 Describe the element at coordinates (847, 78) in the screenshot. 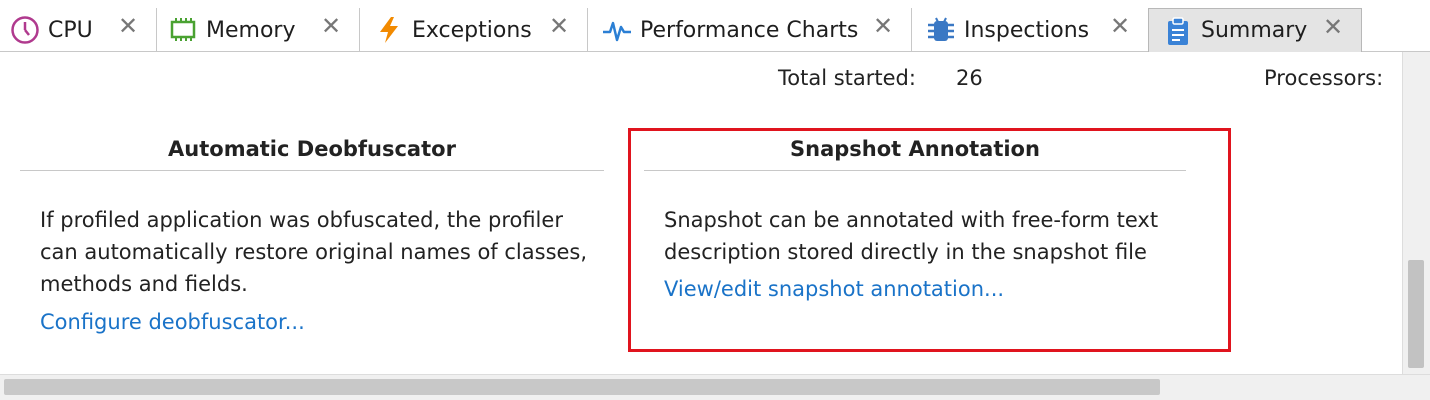

I see `total-started-label: Total started:` at that location.